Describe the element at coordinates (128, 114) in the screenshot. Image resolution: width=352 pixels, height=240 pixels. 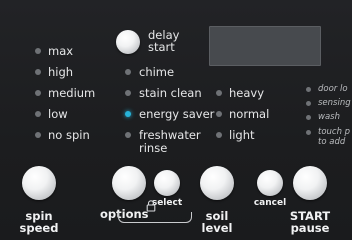
I see `energy-saver-indicator` at that location.